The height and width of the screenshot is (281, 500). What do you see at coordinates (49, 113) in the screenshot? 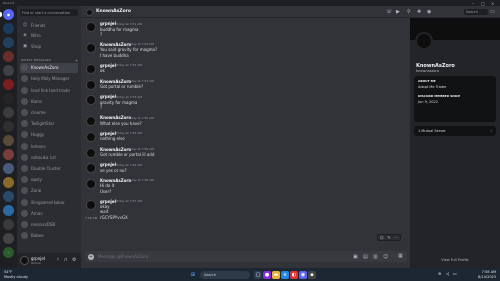
I see `dm-item: cleome` at bounding box center [49, 113].